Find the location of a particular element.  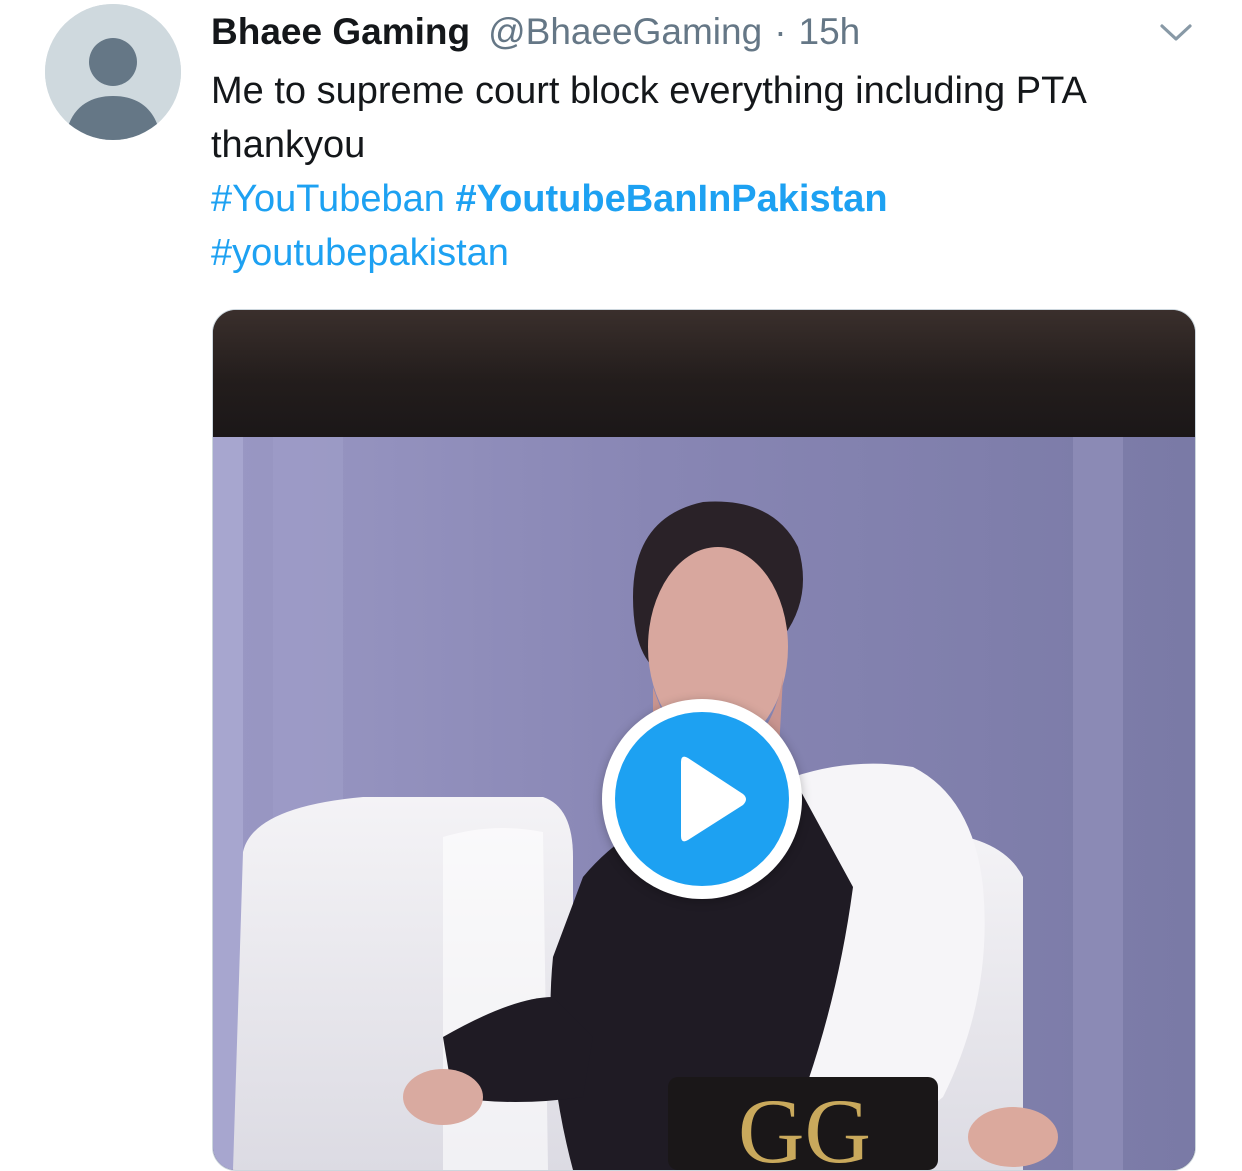

avatar is located at coordinates (113, 72).